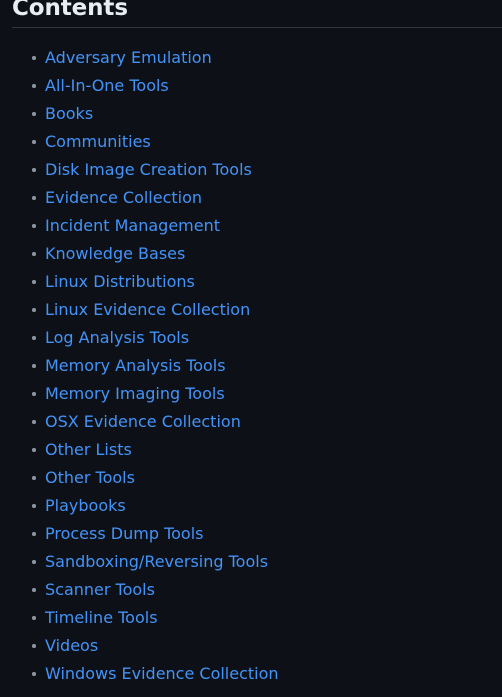 The height and width of the screenshot is (697, 502). Describe the element at coordinates (251, 534) in the screenshot. I see `list-item: Process Dump Tools` at that location.